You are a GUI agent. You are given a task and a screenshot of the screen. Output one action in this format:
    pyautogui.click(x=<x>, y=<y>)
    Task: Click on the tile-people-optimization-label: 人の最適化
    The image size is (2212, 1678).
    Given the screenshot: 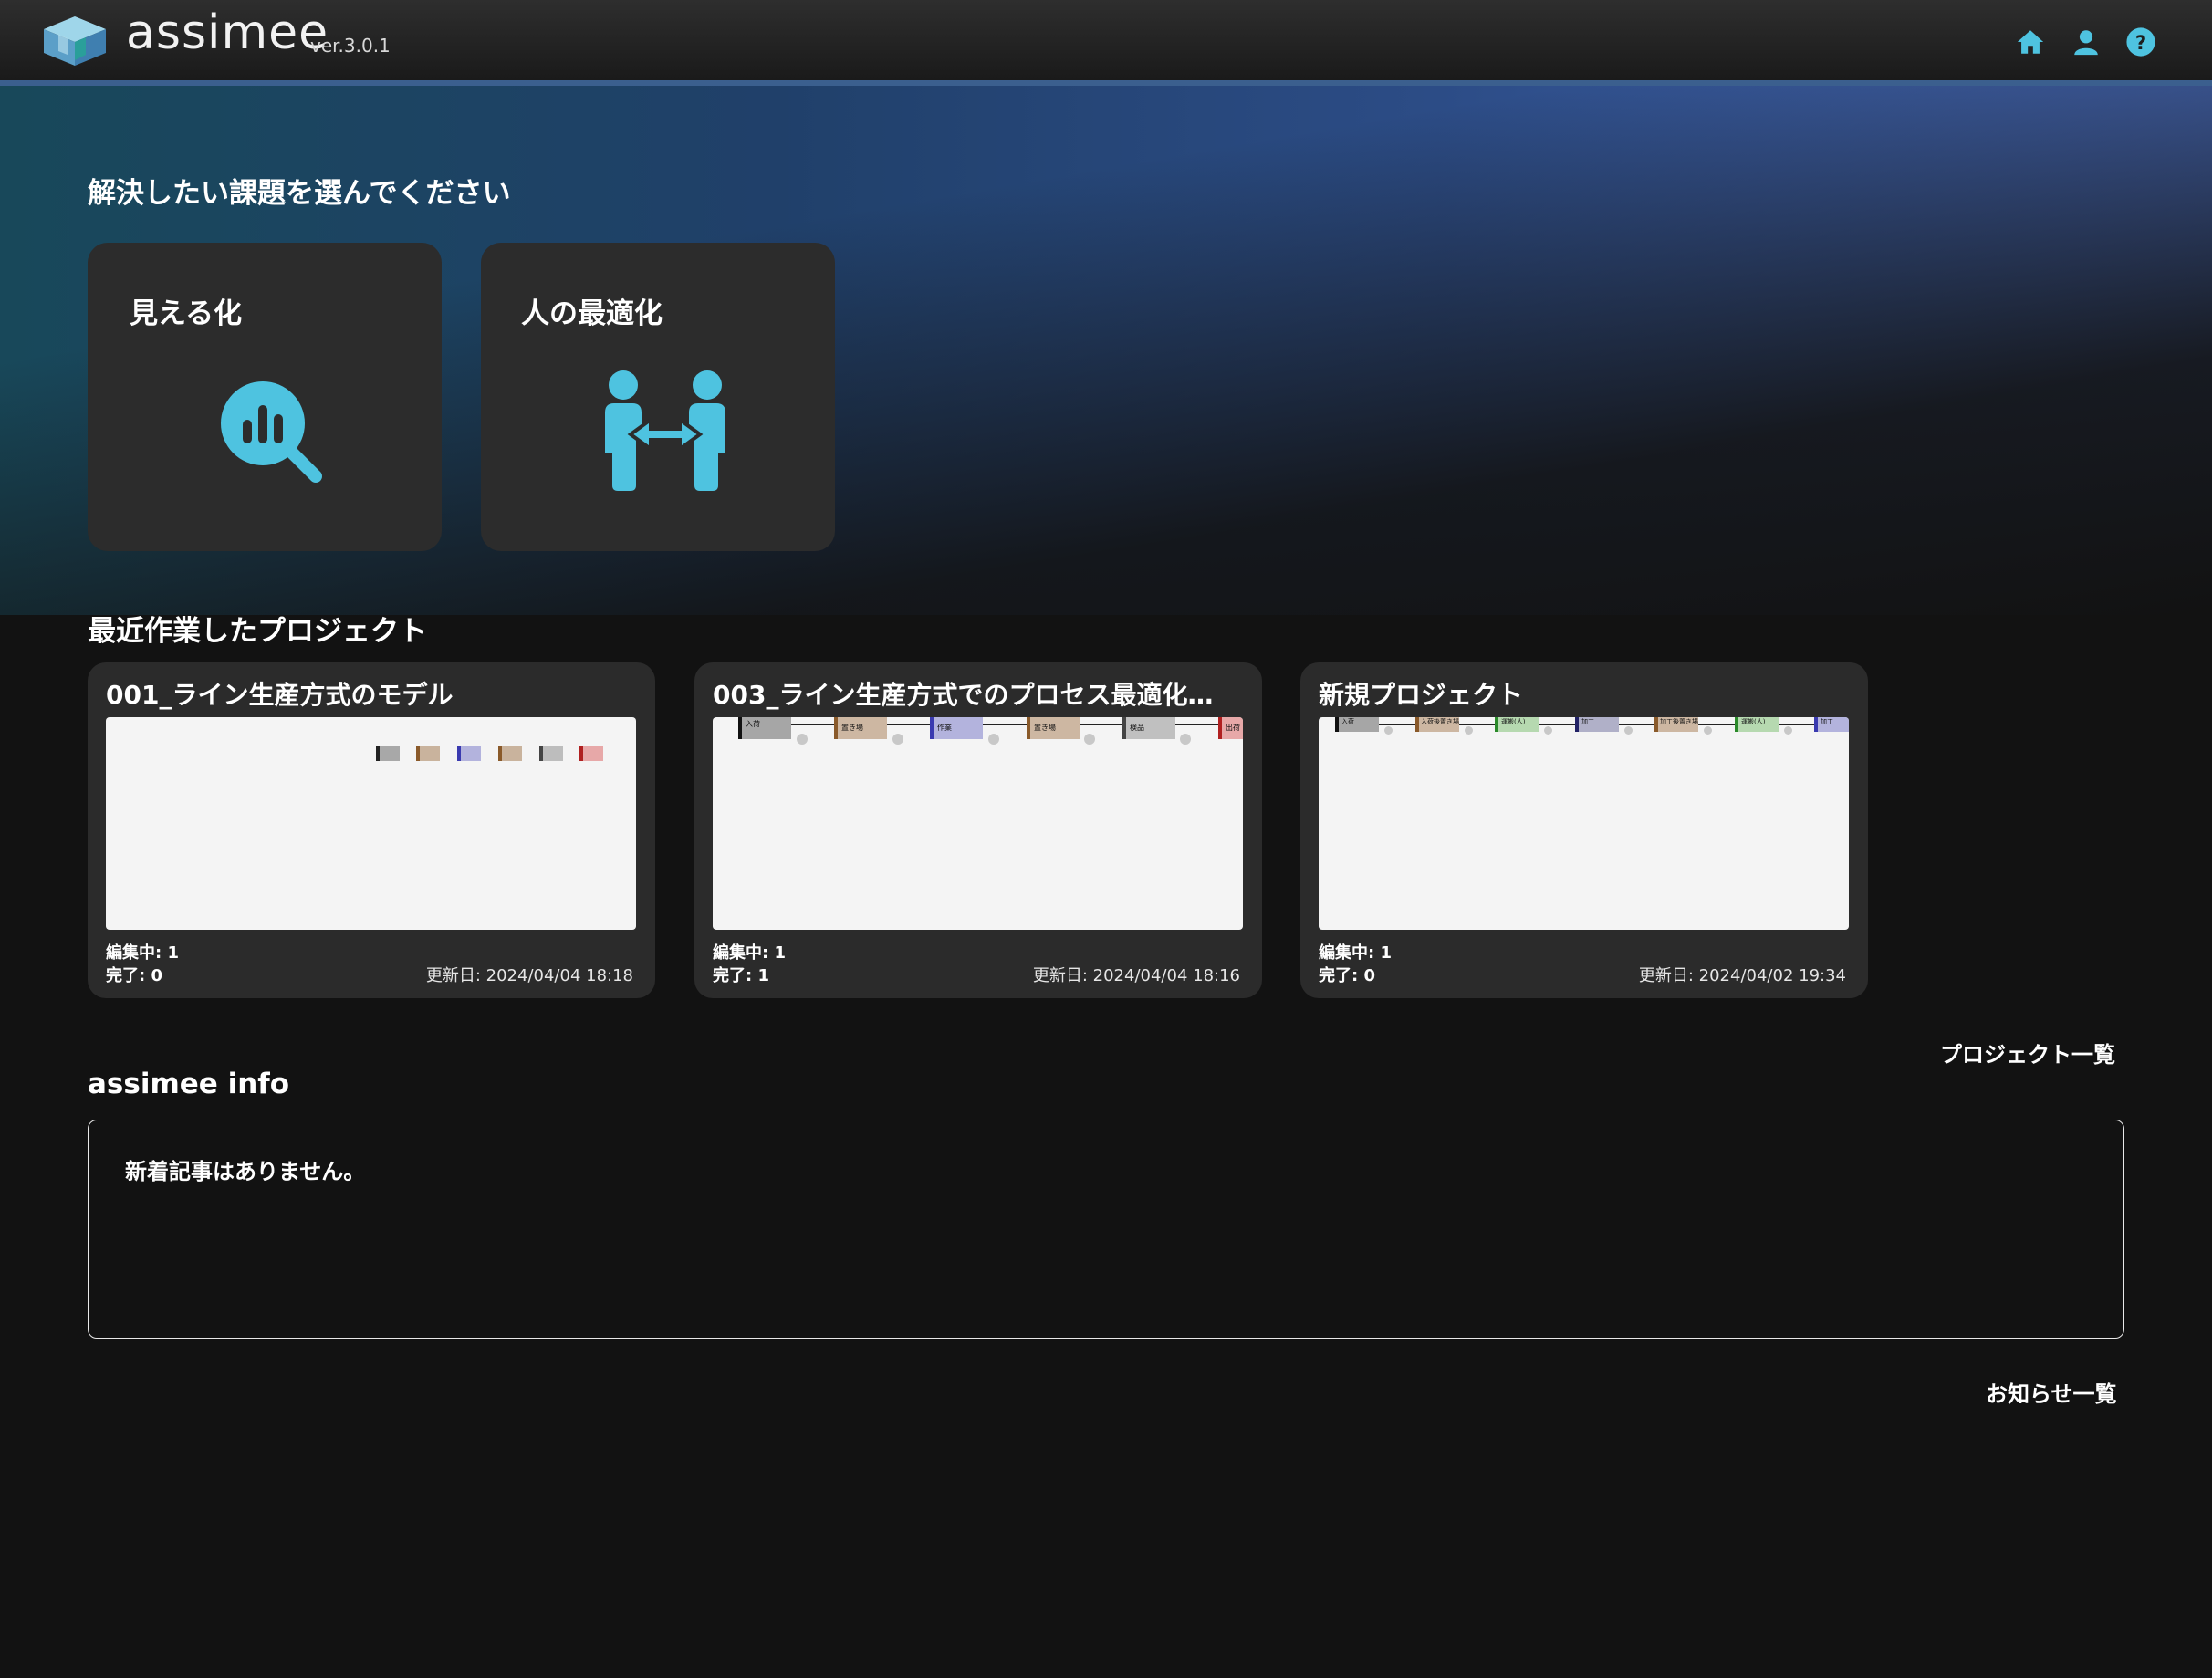 What is the action you would take?
    pyautogui.click(x=592, y=314)
    